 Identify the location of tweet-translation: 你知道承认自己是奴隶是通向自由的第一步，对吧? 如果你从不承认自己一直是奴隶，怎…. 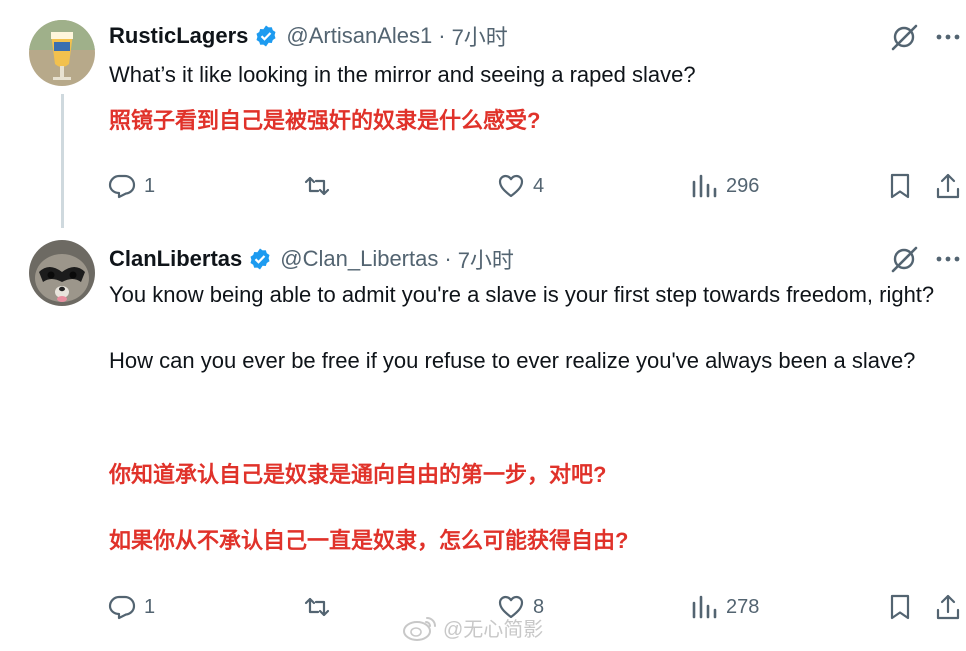
(369, 507).